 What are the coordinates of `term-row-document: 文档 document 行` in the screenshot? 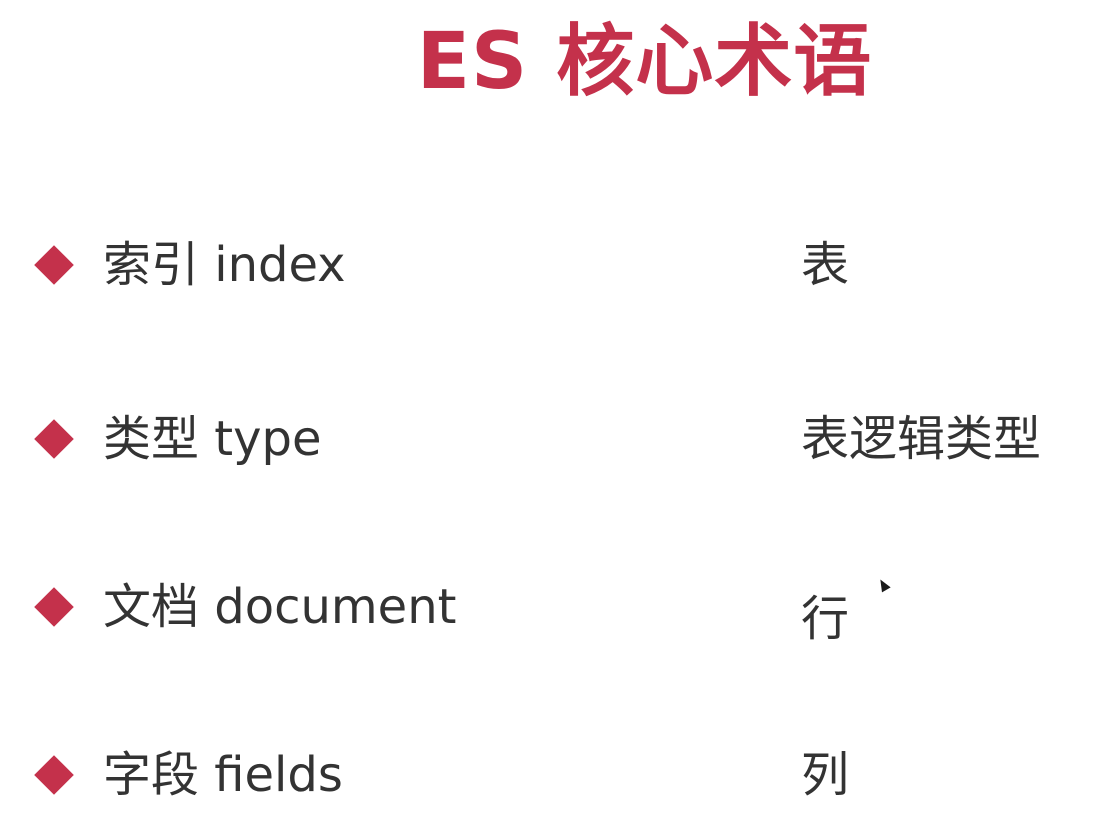 It's located at (549, 612).